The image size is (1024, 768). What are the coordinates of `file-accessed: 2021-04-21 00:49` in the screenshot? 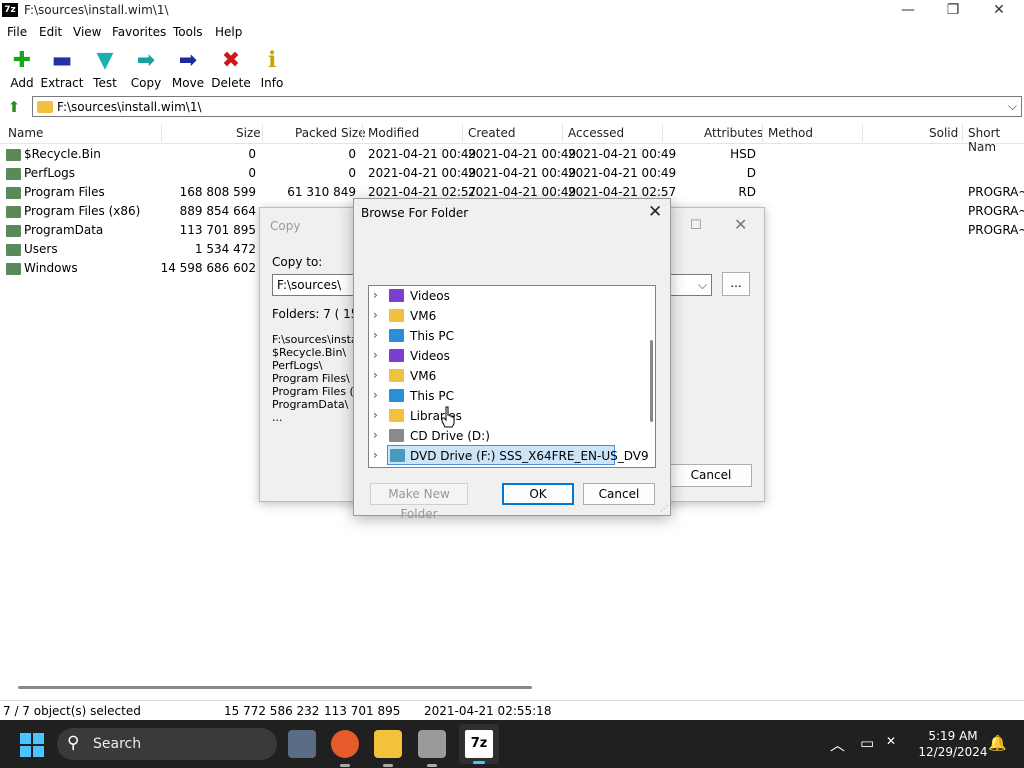 It's located at (622, 173).